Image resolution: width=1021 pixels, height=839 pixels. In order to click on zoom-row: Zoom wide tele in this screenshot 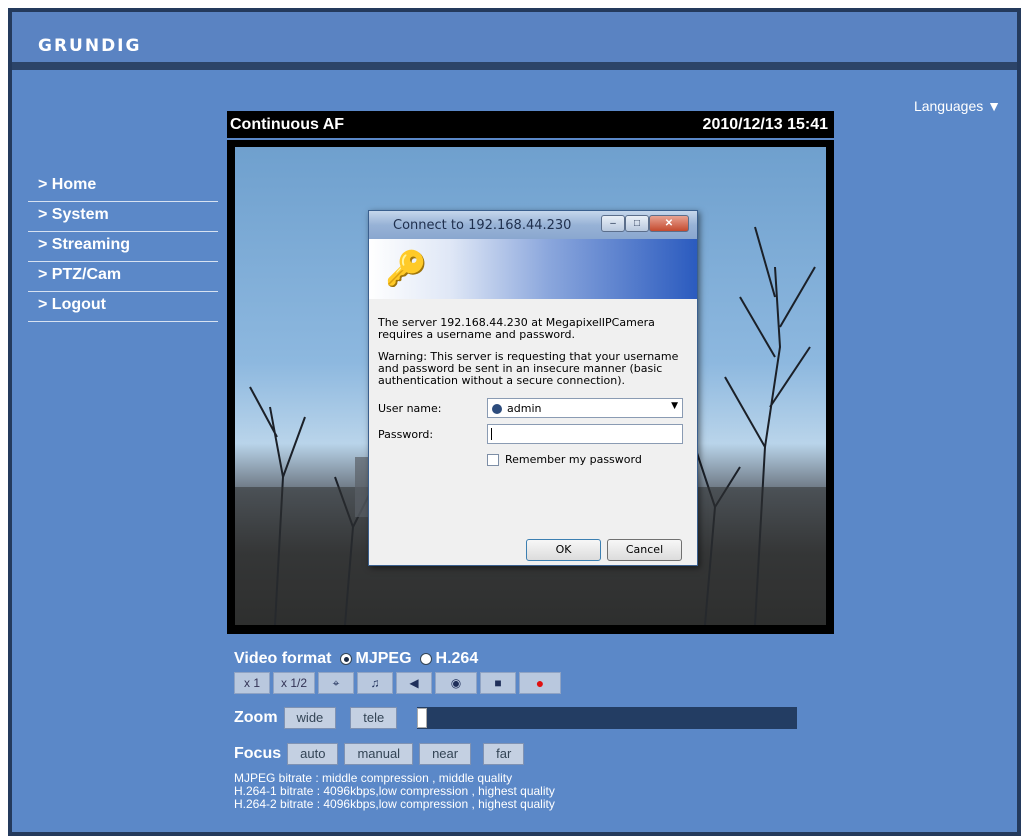, I will do `click(537, 718)`.